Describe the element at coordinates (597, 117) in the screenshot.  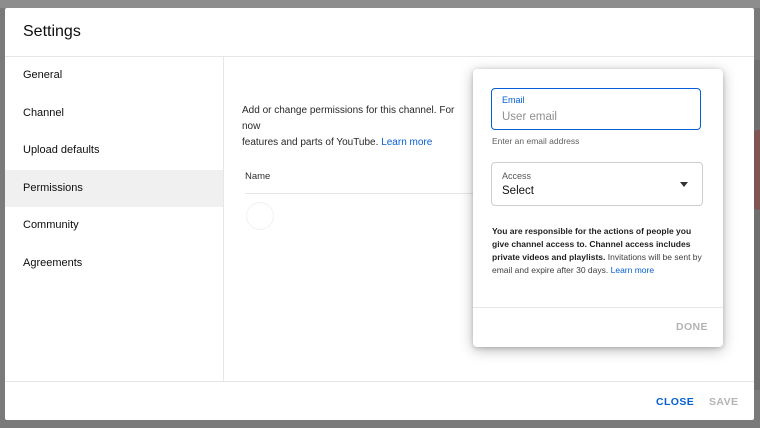
I see `email-input` at that location.